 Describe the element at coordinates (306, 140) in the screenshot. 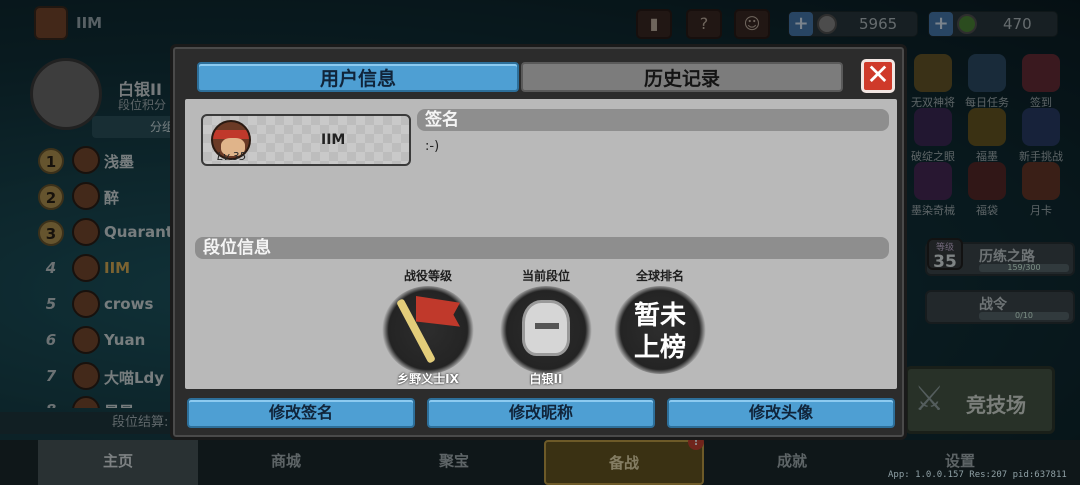

I see `player-card: Lv.35 IIM` at that location.